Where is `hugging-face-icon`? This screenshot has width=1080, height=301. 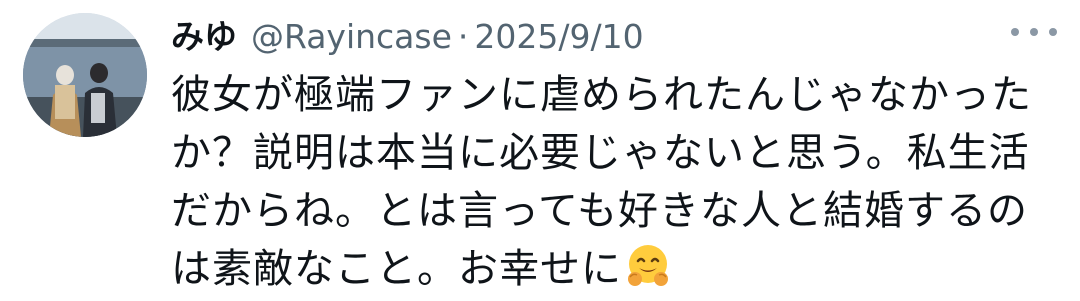
hugging-face-icon is located at coordinates (648, 265).